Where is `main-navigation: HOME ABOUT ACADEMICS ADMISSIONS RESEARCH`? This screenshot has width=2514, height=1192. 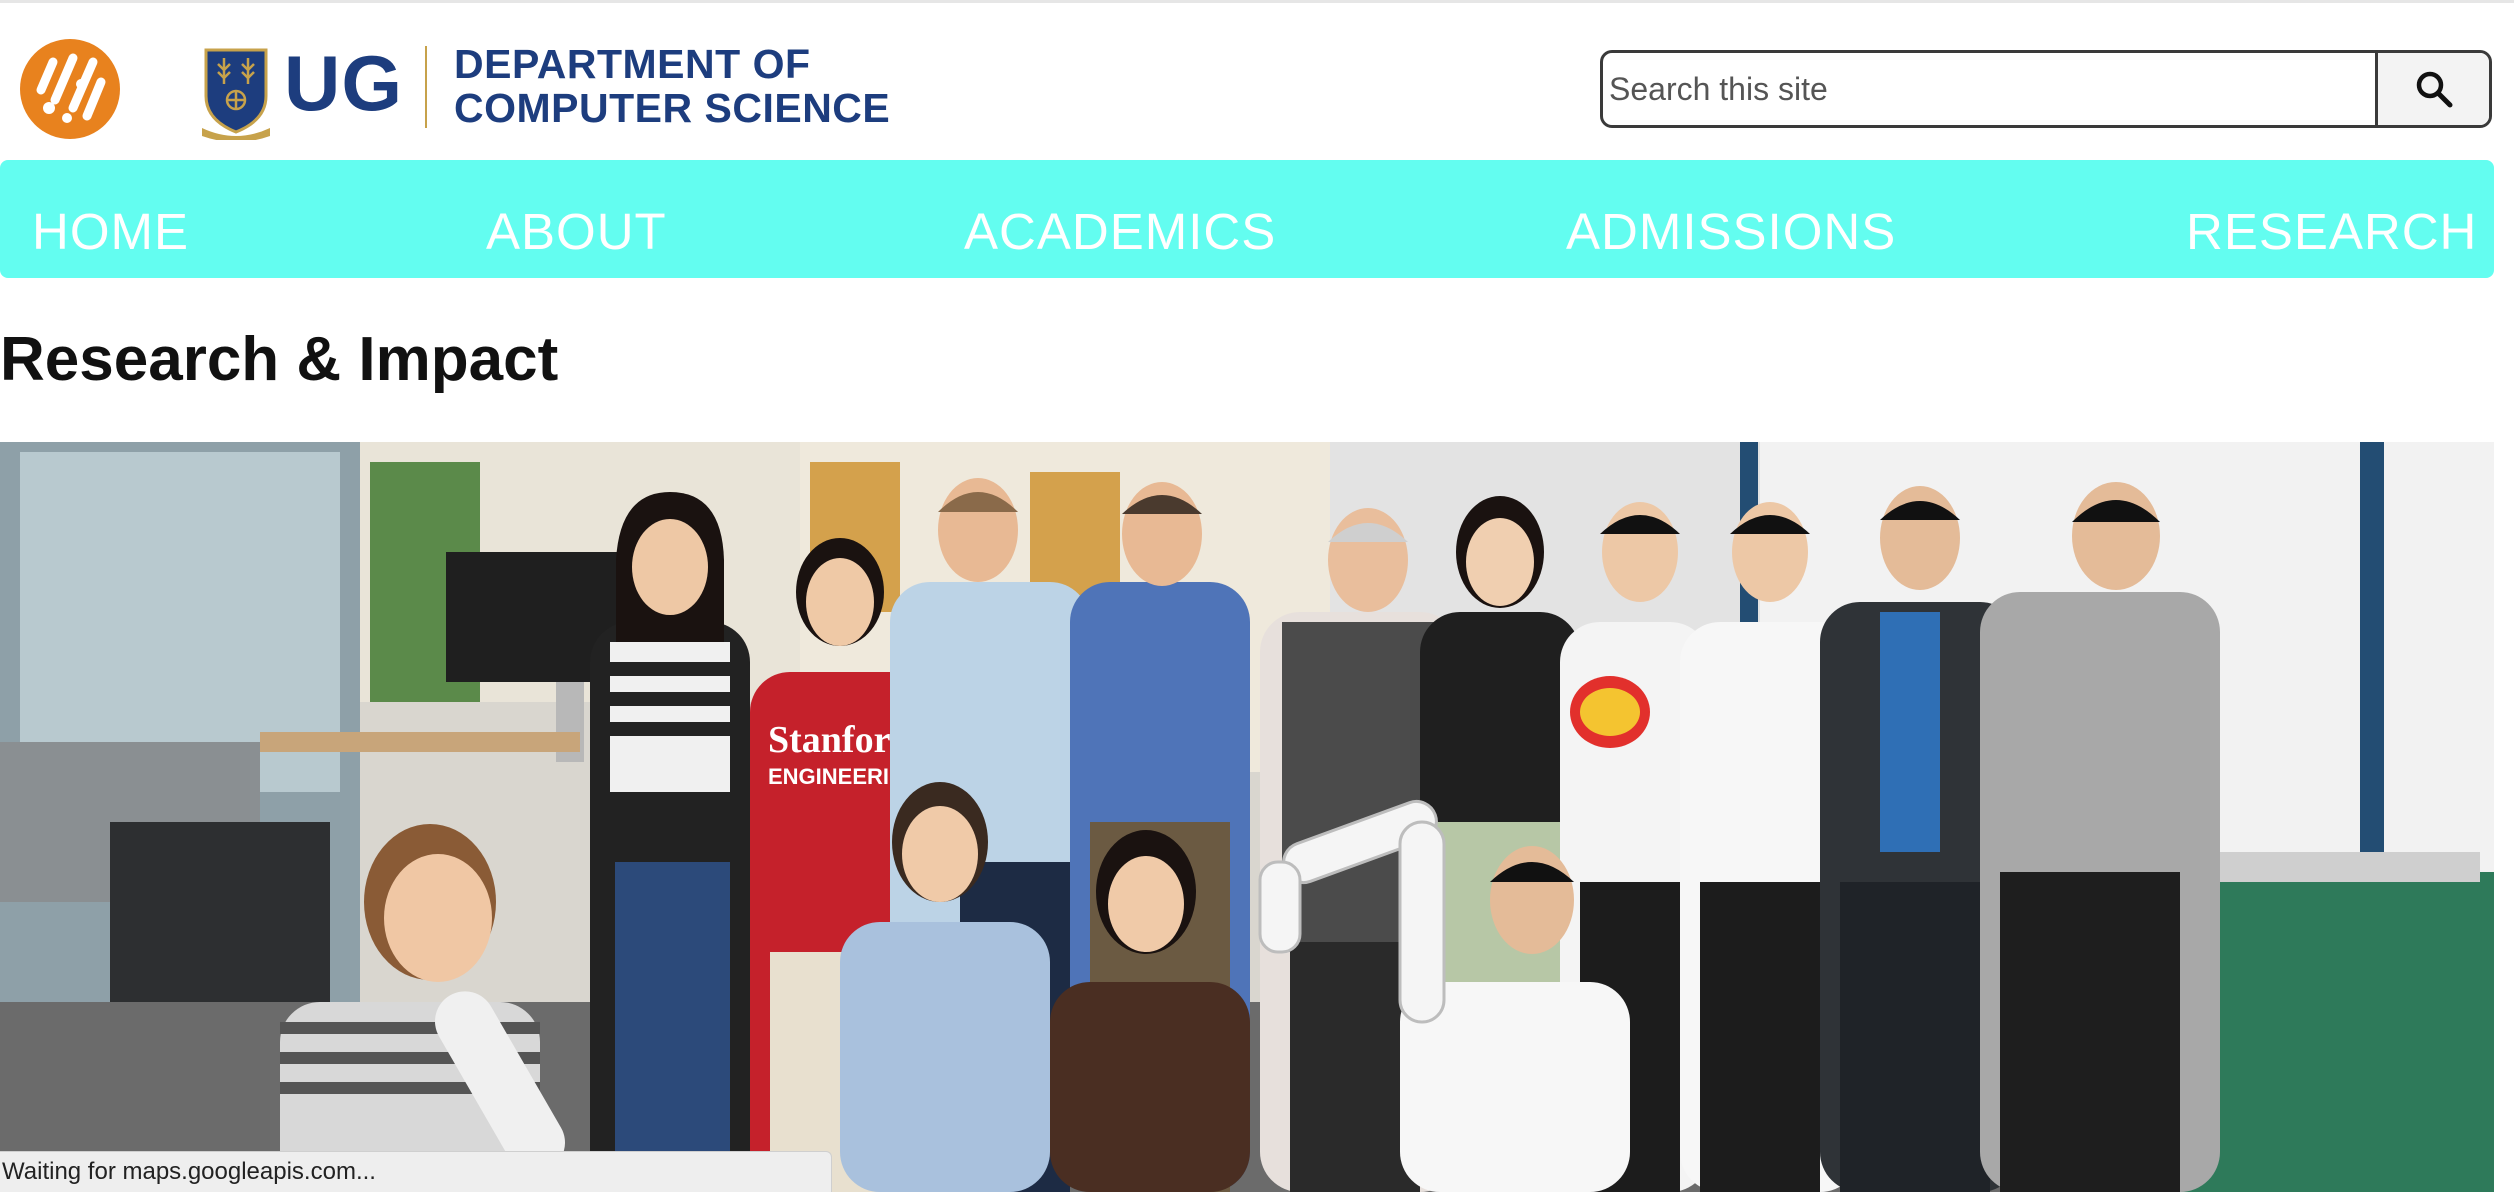 main-navigation: HOME ABOUT ACADEMICS ADMISSIONS RESEARCH is located at coordinates (1247, 219).